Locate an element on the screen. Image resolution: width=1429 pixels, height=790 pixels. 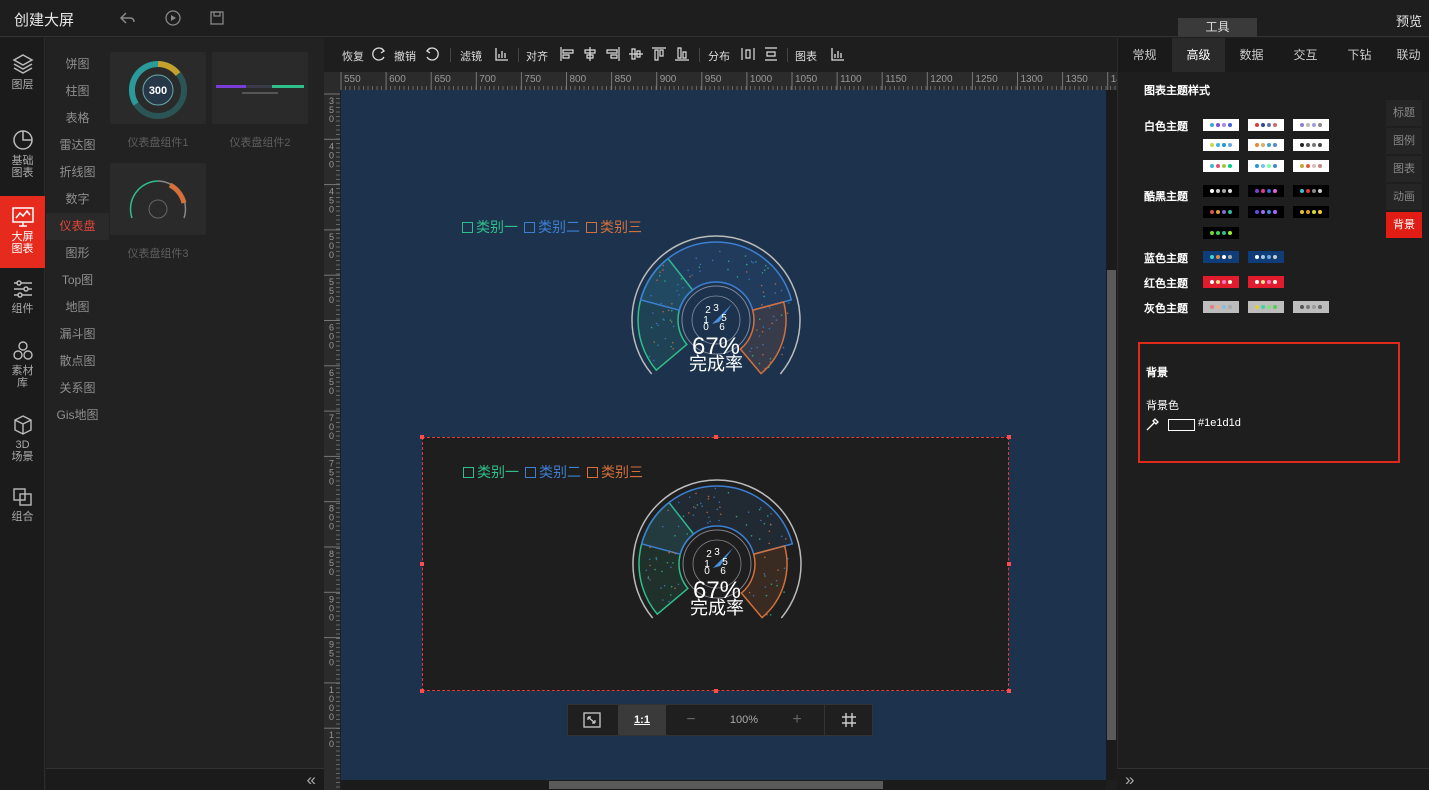
tab-drilldown: 下钻 is located at coordinates (1359, 55).